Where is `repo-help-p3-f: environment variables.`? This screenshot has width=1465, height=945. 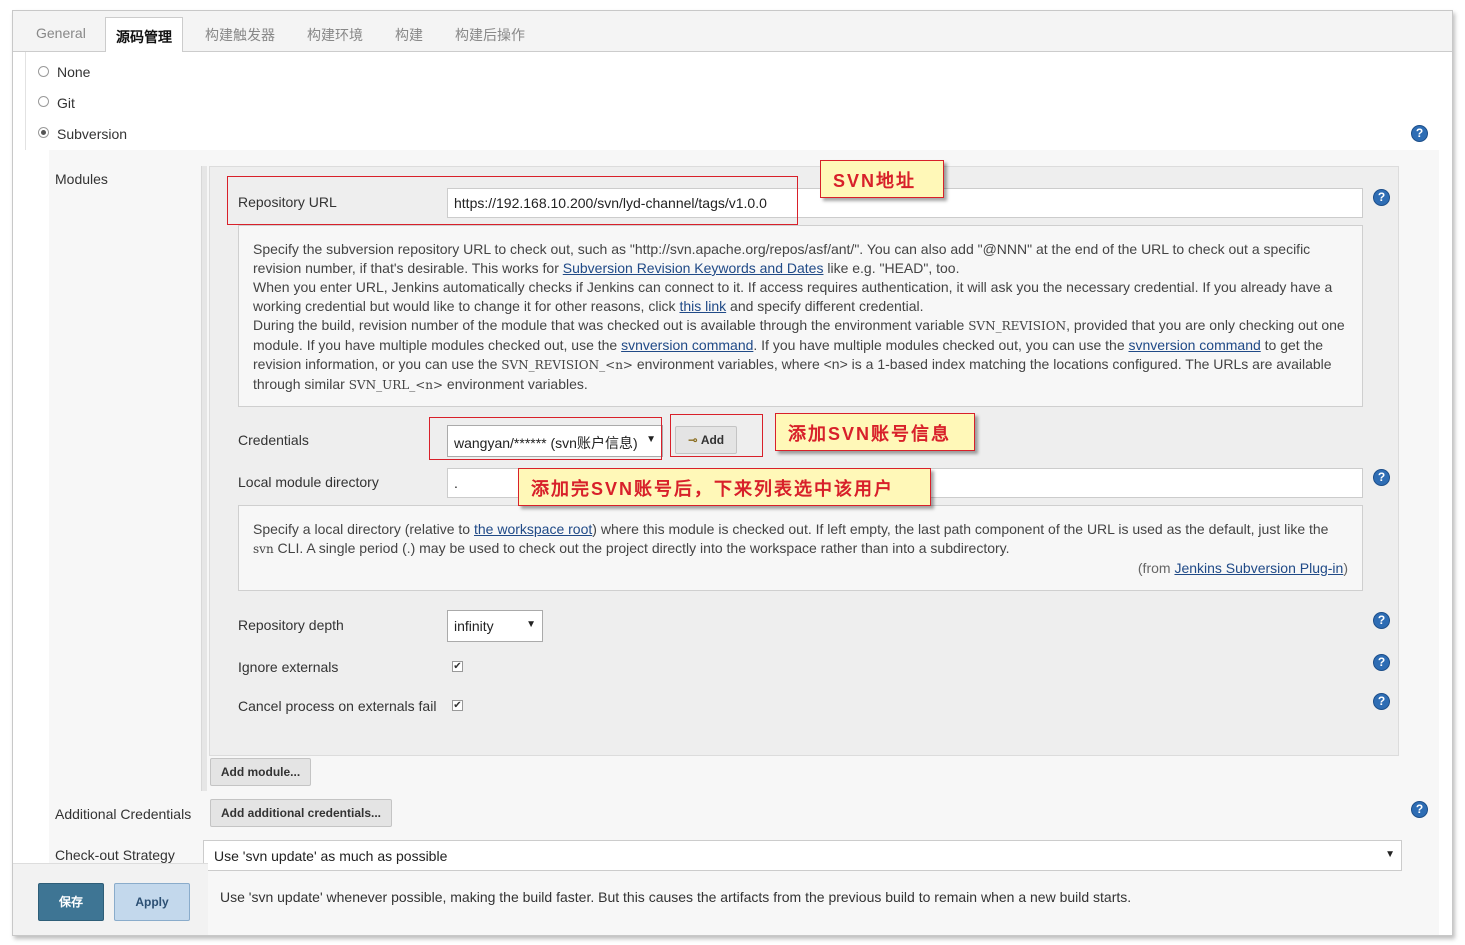 repo-help-p3-f: environment variables. is located at coordinates (515, 384).